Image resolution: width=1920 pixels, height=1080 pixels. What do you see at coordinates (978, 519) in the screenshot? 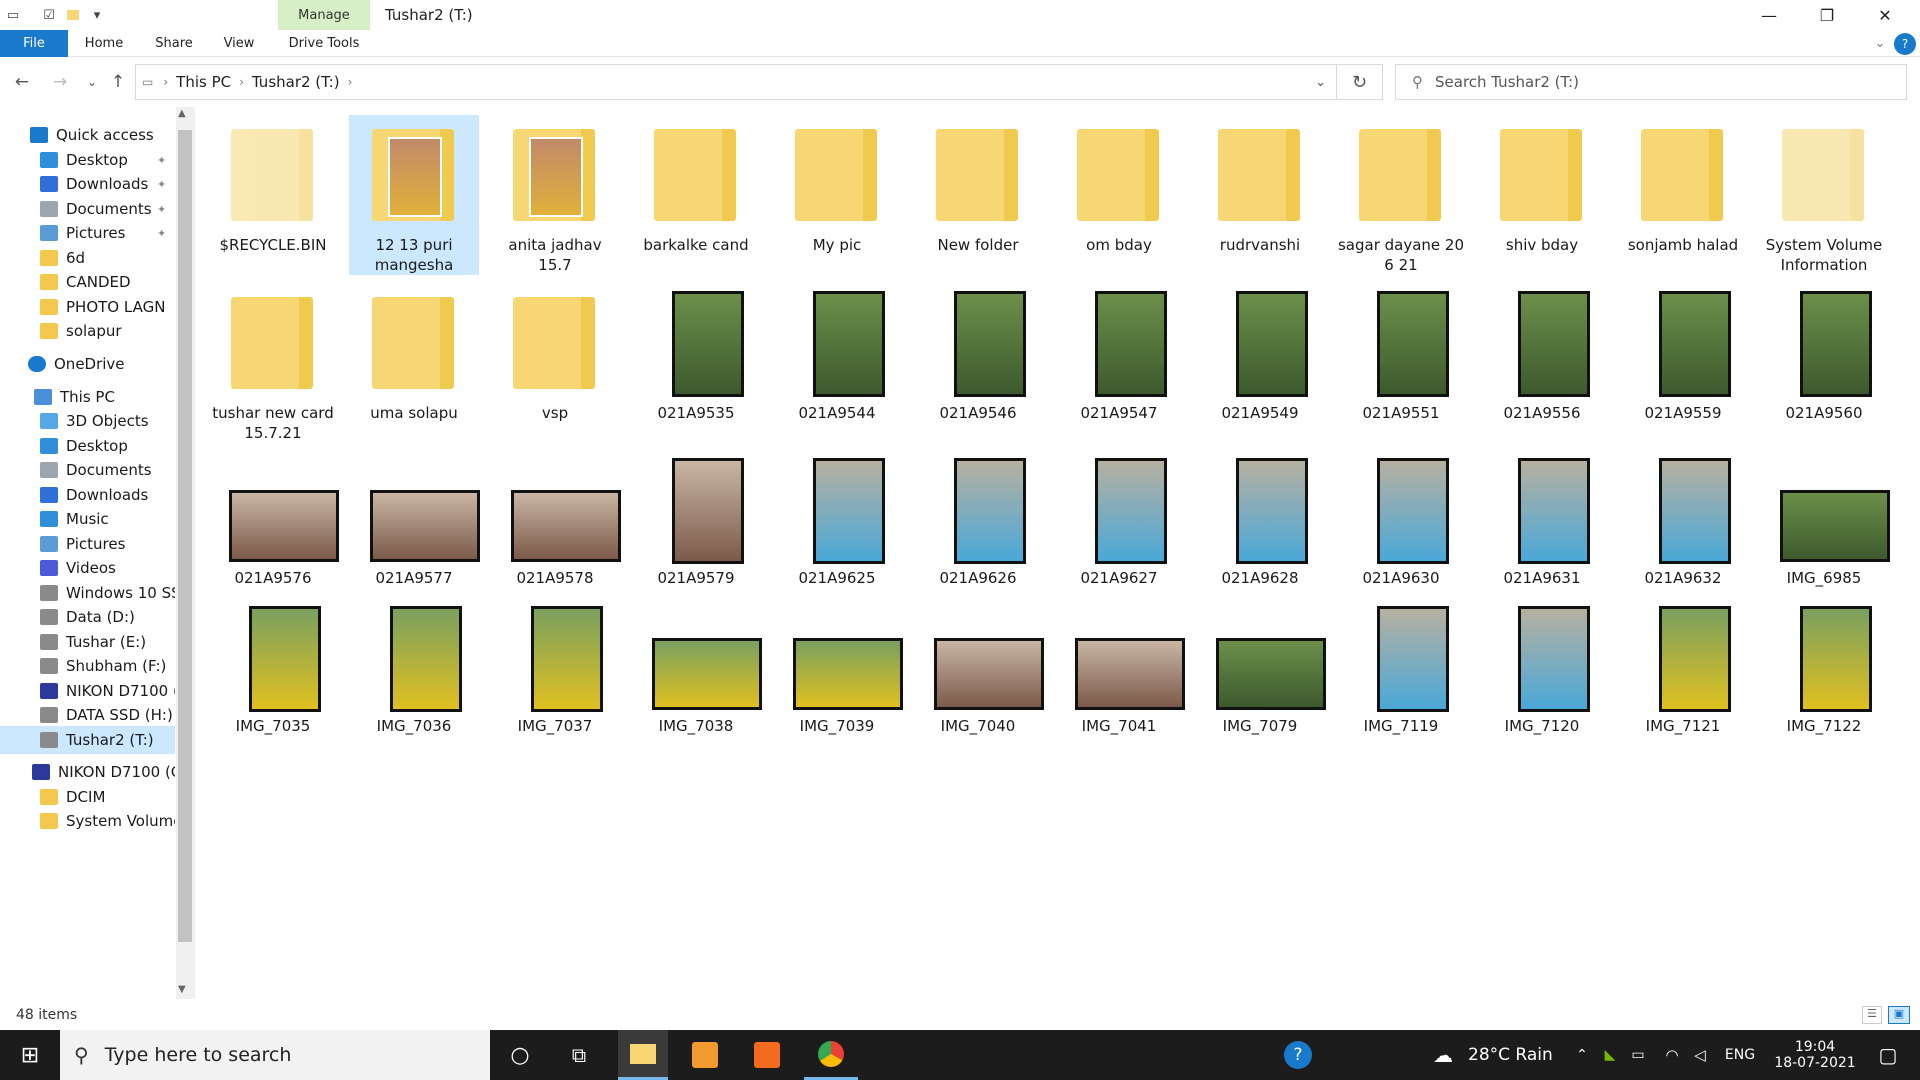
I see `image-file-item: 021A9626` at bounding box center [978, 519].